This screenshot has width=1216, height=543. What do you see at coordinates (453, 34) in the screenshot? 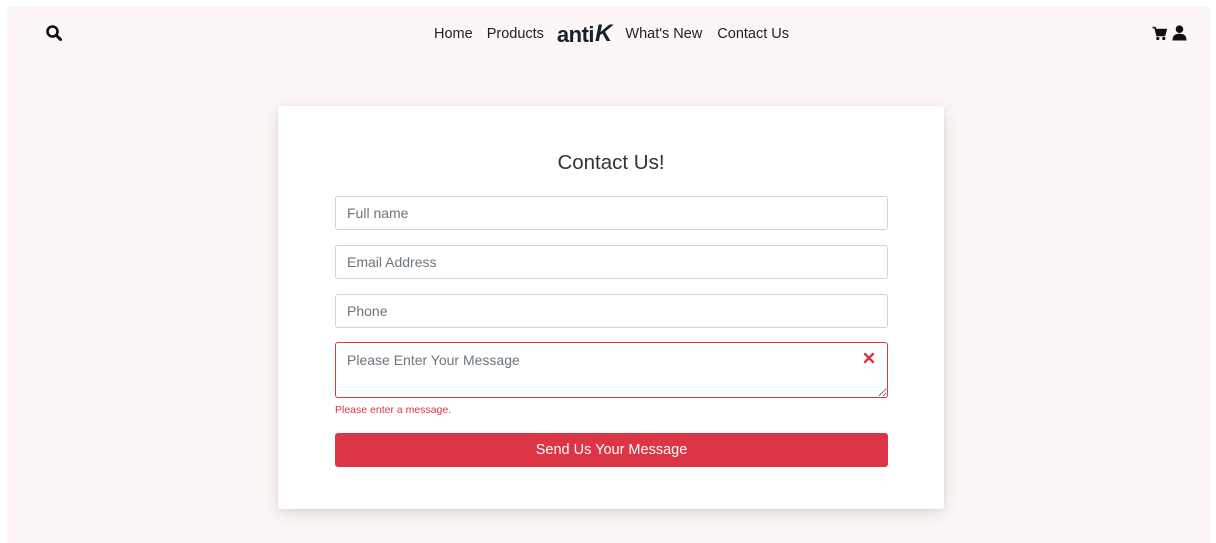
I see `nav-link-home: Home` at bounding box center [453, 34].